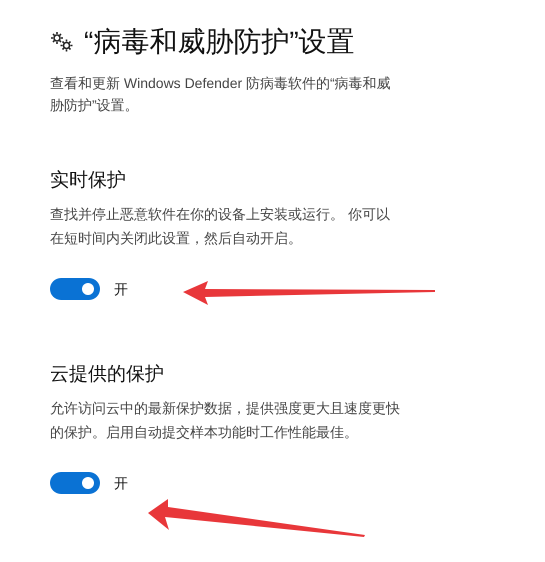  I want to click on section-description: 查找并停止恶意软件在你的设备上安装或运行。 你可以在短时间内关闭此设置，然后自动开启。, so click(220, 226).